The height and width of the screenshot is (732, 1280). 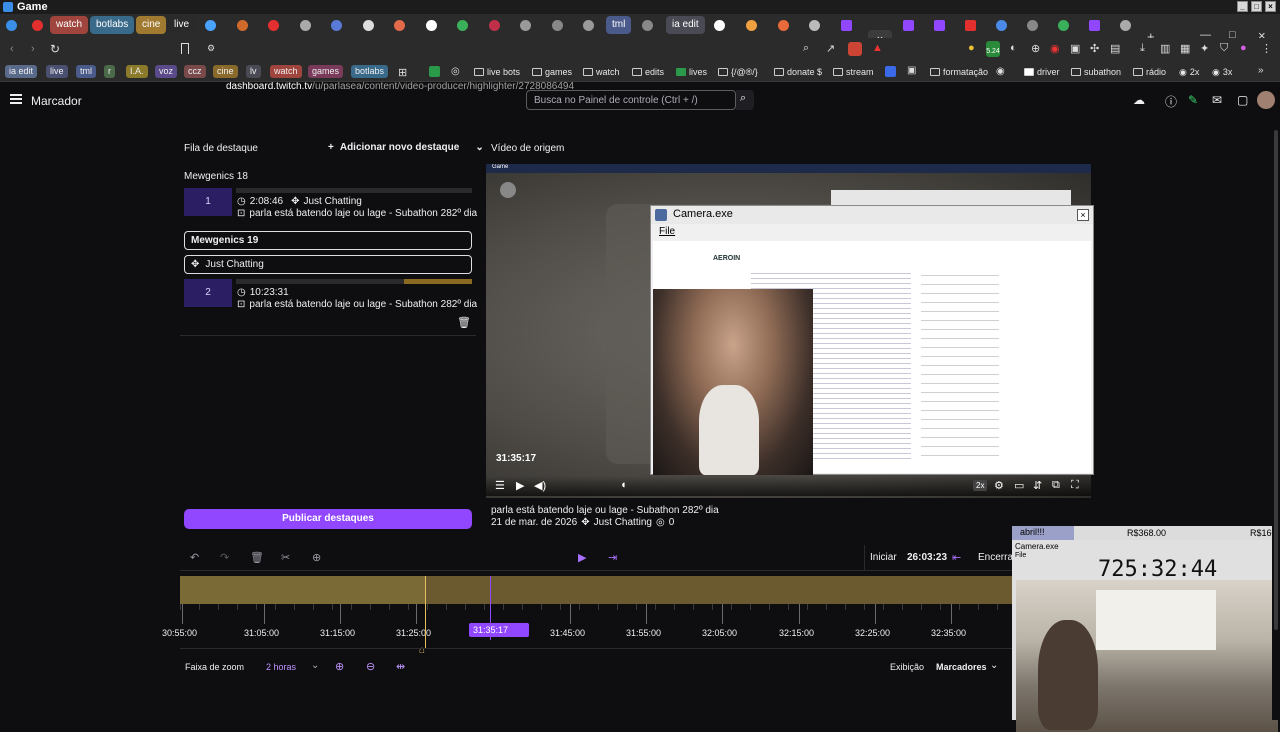 I want to click on search-input: Busca no Painel de controle (Ctrl + /), so click(x=631, y=100).